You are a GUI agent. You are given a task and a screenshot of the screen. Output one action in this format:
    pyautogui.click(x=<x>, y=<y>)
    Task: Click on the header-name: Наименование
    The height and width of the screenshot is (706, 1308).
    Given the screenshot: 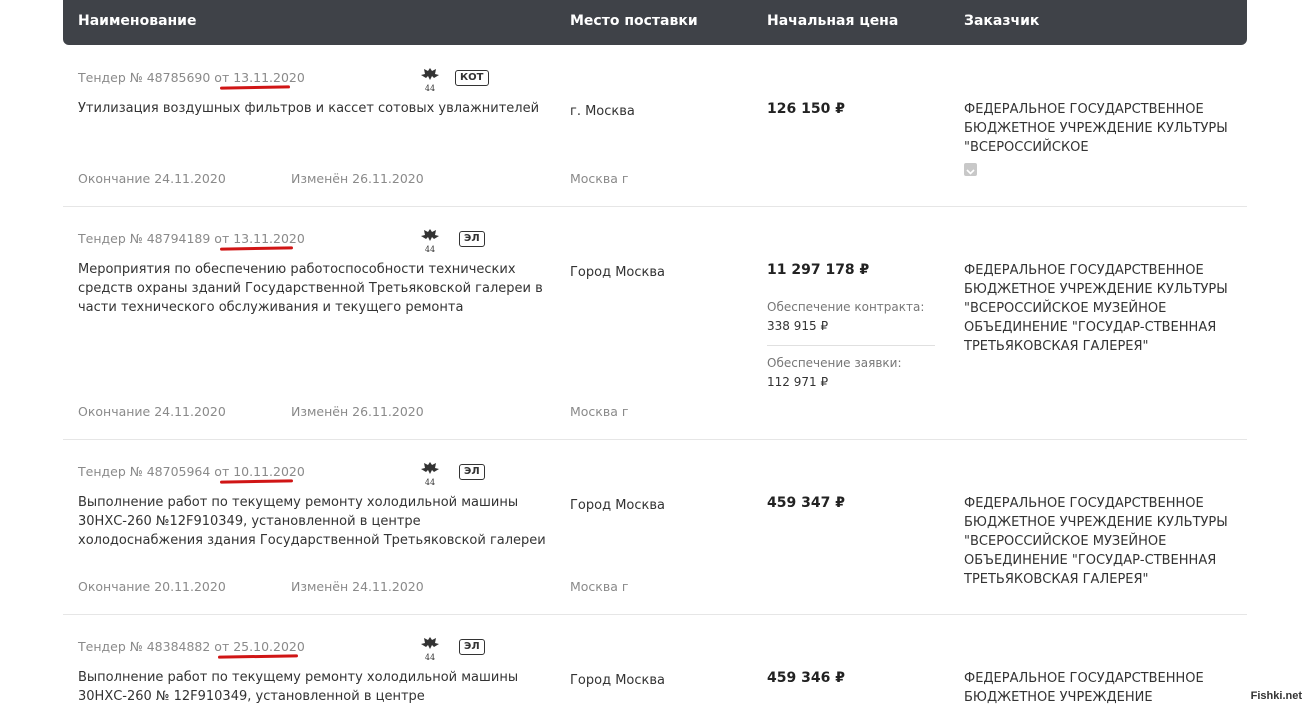 What is the action you would take?
    pyautogui.click(x=137, y=21)
    